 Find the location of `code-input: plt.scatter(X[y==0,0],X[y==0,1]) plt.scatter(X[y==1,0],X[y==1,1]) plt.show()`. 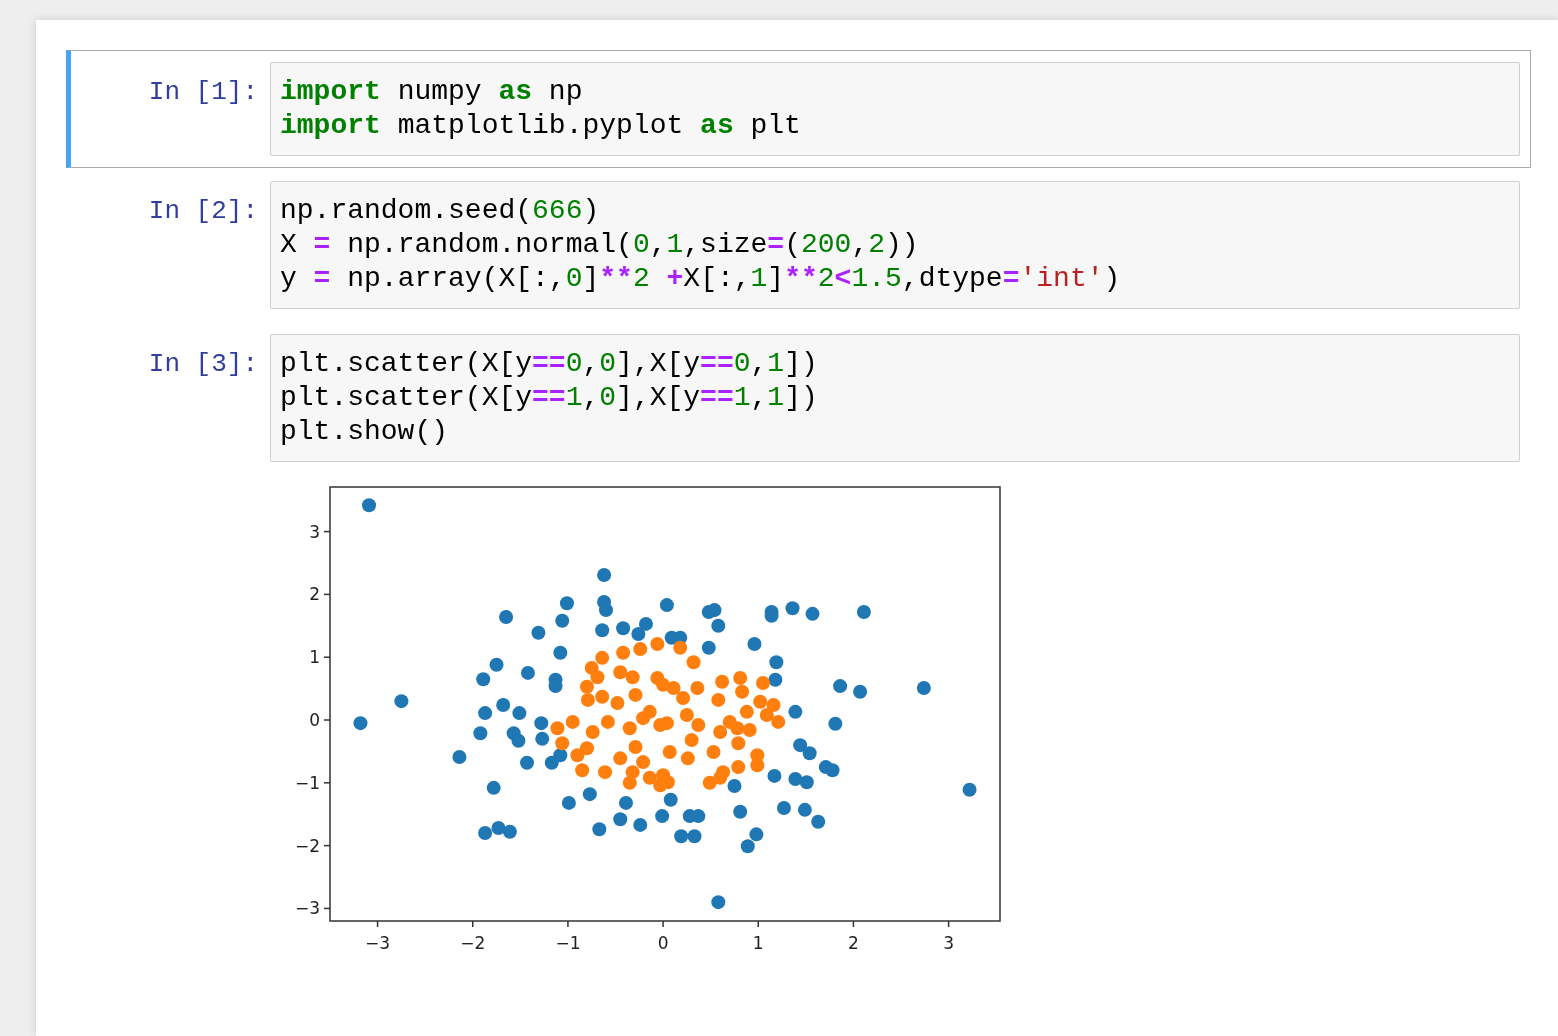

code-input: plt.scatter(X[y==0,0],X[y==0,1]) plt.scatter(X[y==1,0],X[y==1,1]) plt.show() is located at coordinates (895, 398).